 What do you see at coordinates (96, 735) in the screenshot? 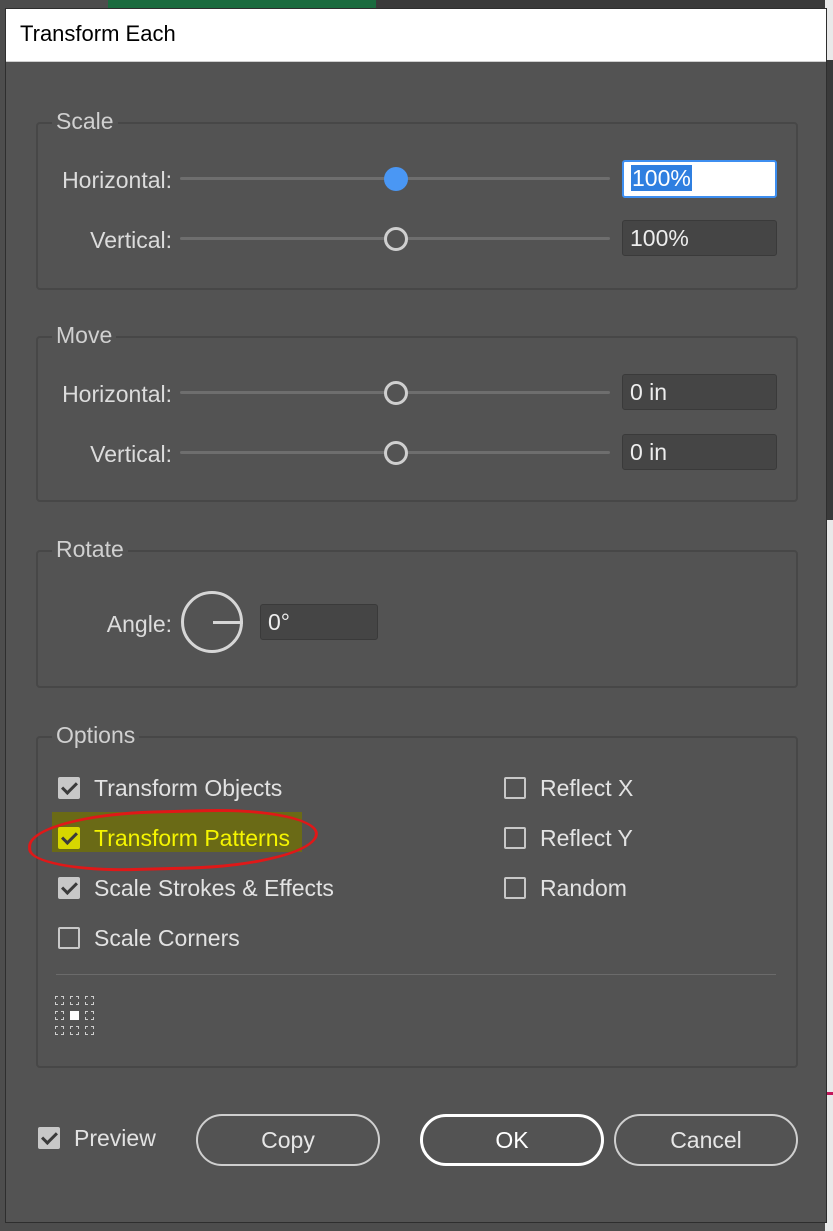
I see `options-group-label: Options` at bounding box center [96, 735].